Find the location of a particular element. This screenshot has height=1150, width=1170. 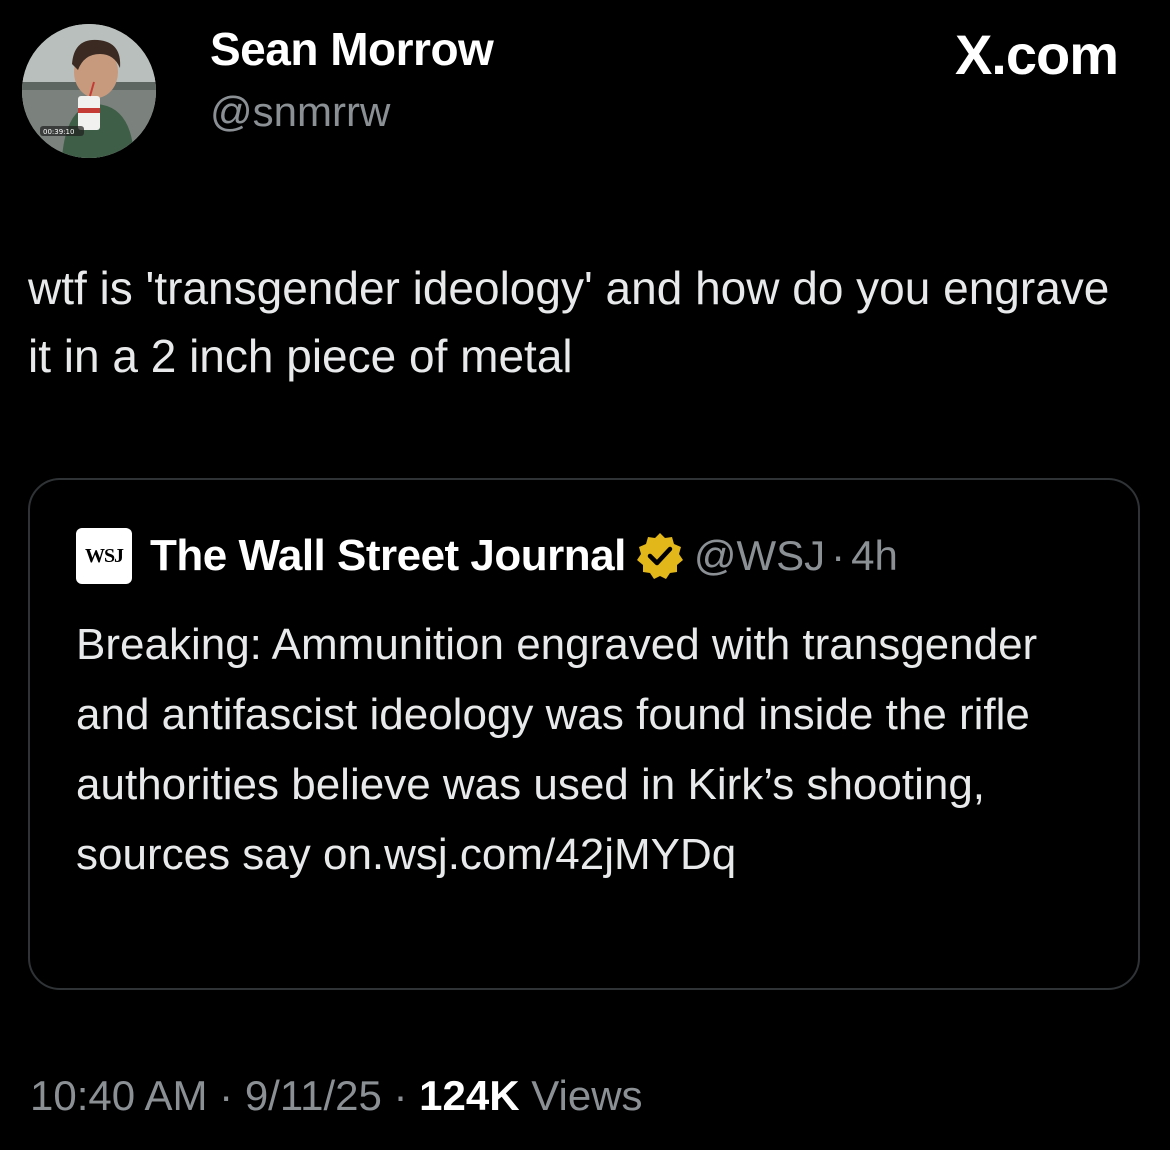

avatar-timestamp: 00:39:10 is located at coordinates (58, 132).